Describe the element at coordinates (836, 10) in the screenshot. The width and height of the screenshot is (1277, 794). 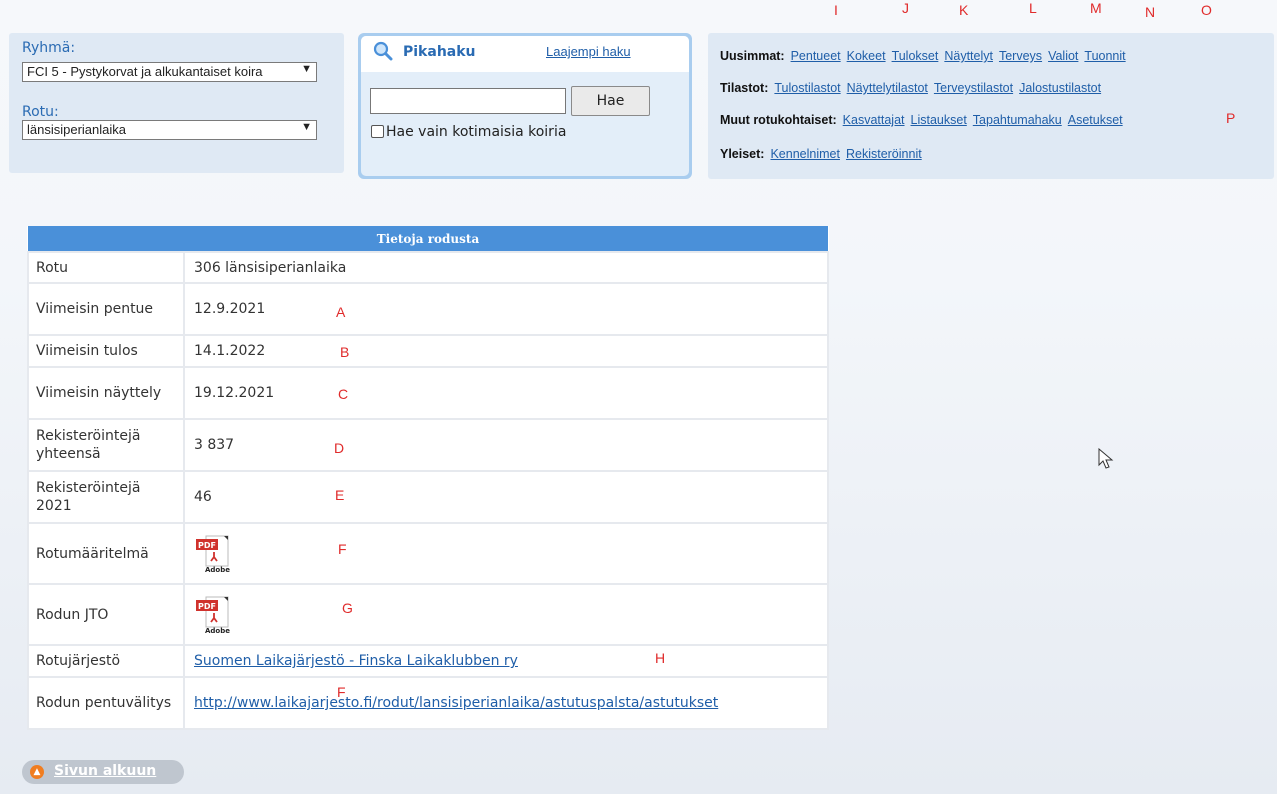
I see `annotation-i: I` at that location.